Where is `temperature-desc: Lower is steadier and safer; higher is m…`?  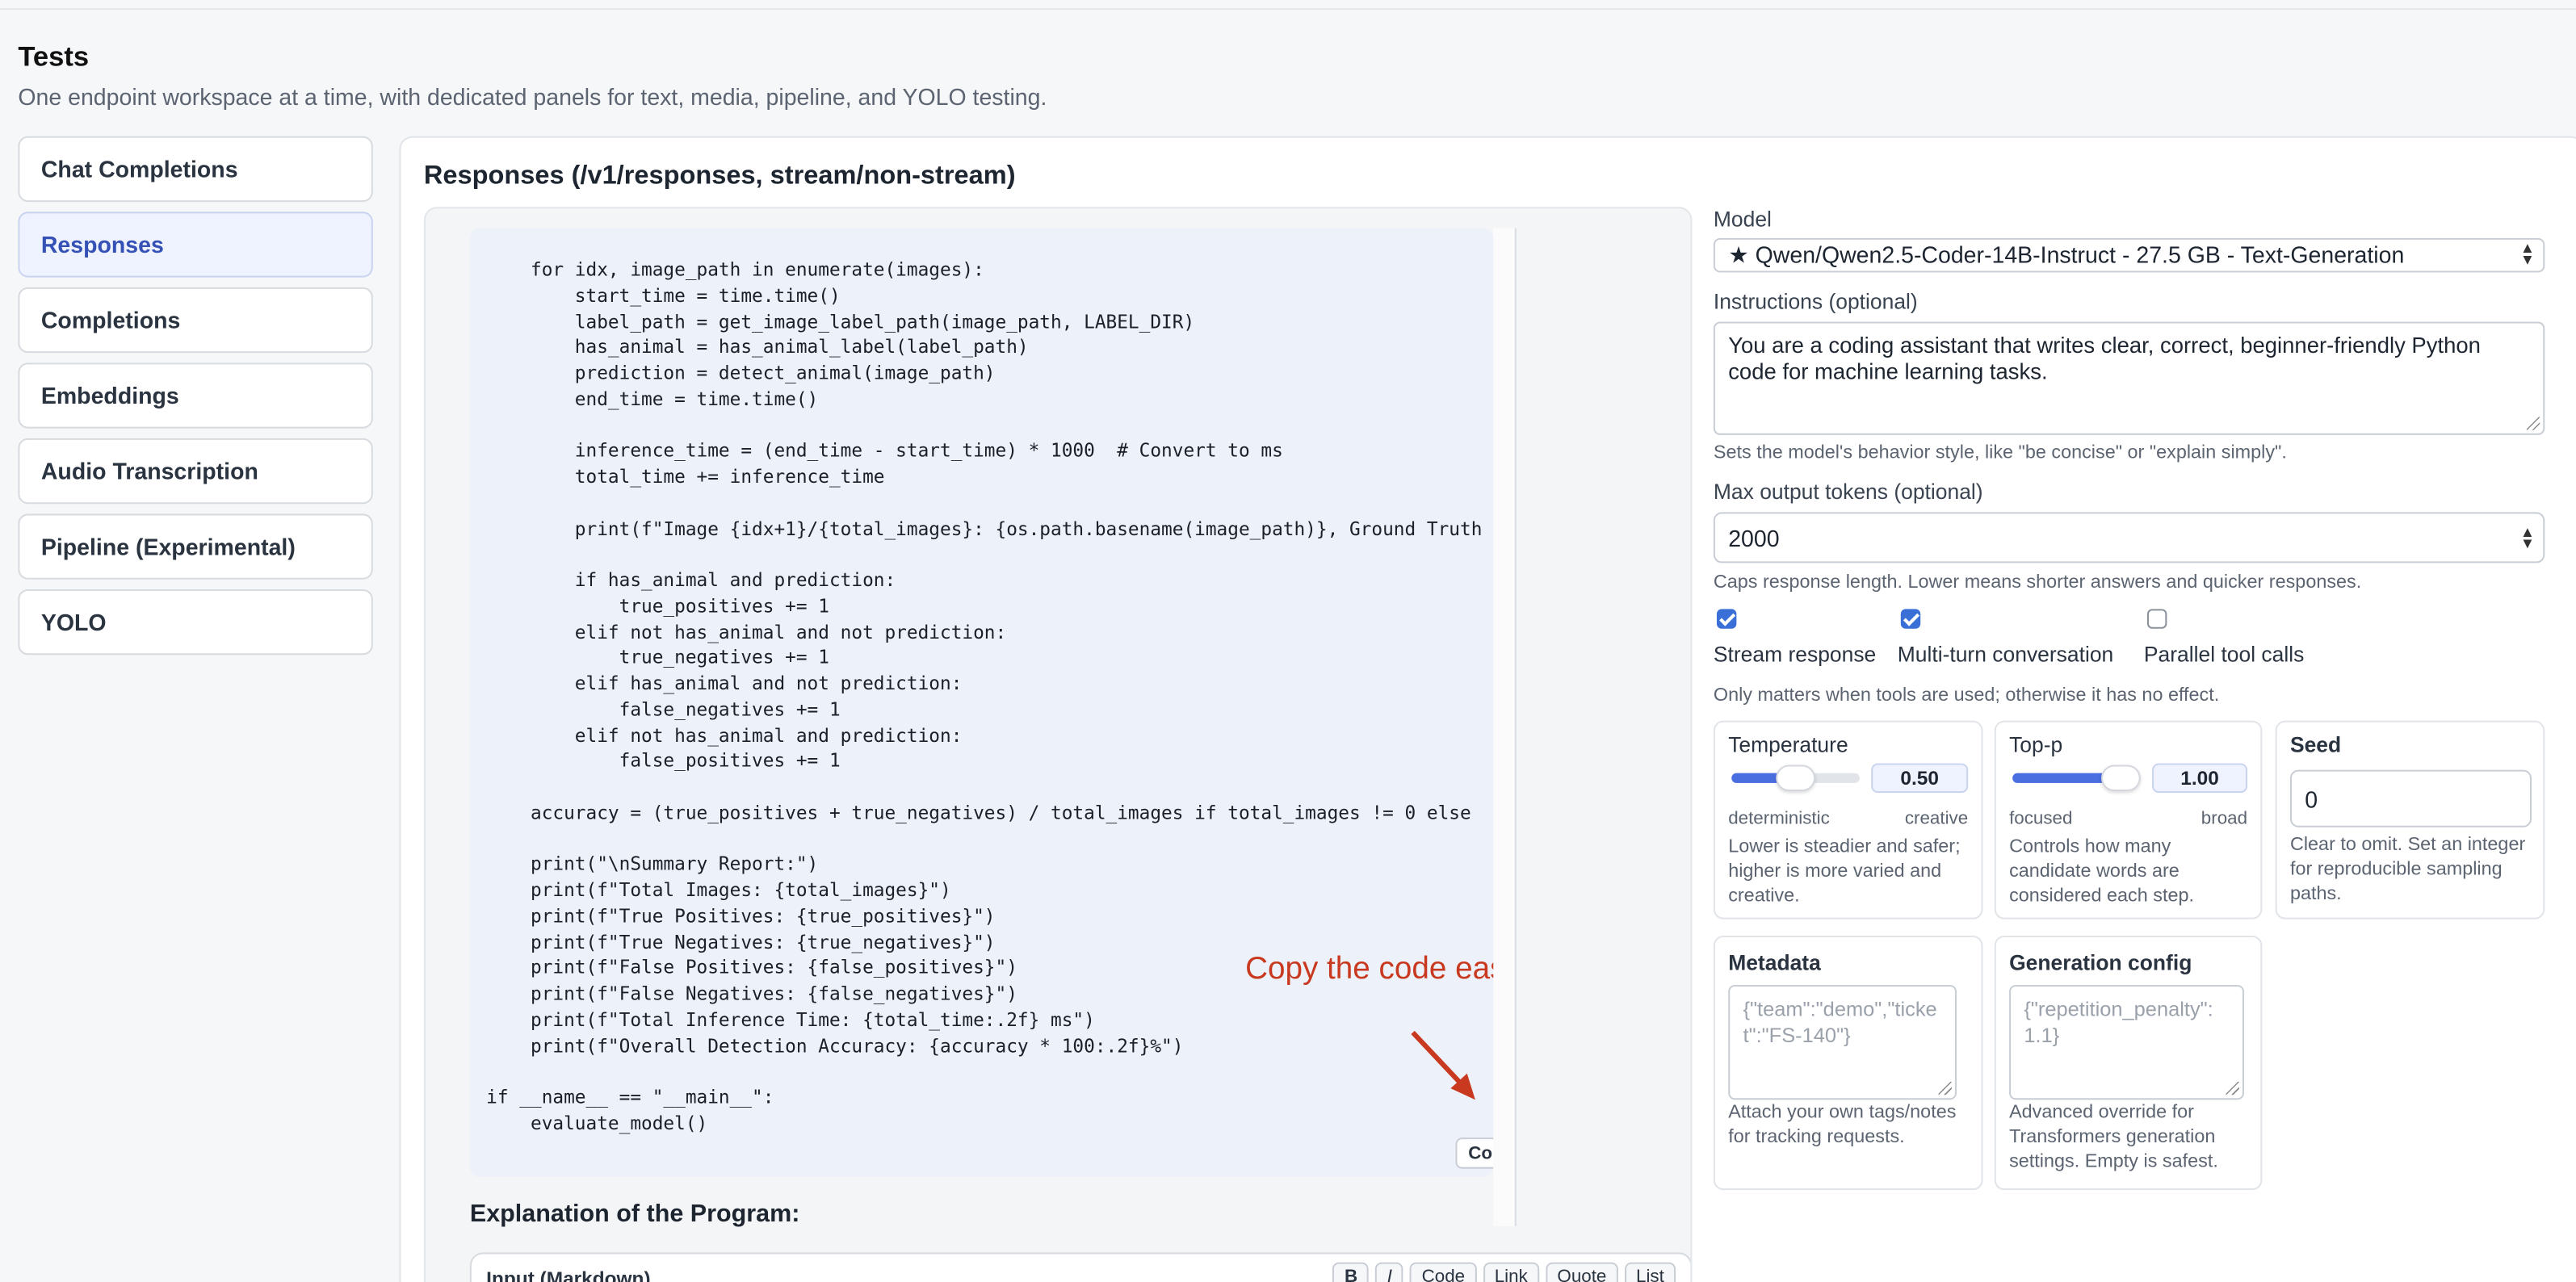
temperature-desc: Lower is steadier and safer; higher is m… is located at coordinates (1845, 871).